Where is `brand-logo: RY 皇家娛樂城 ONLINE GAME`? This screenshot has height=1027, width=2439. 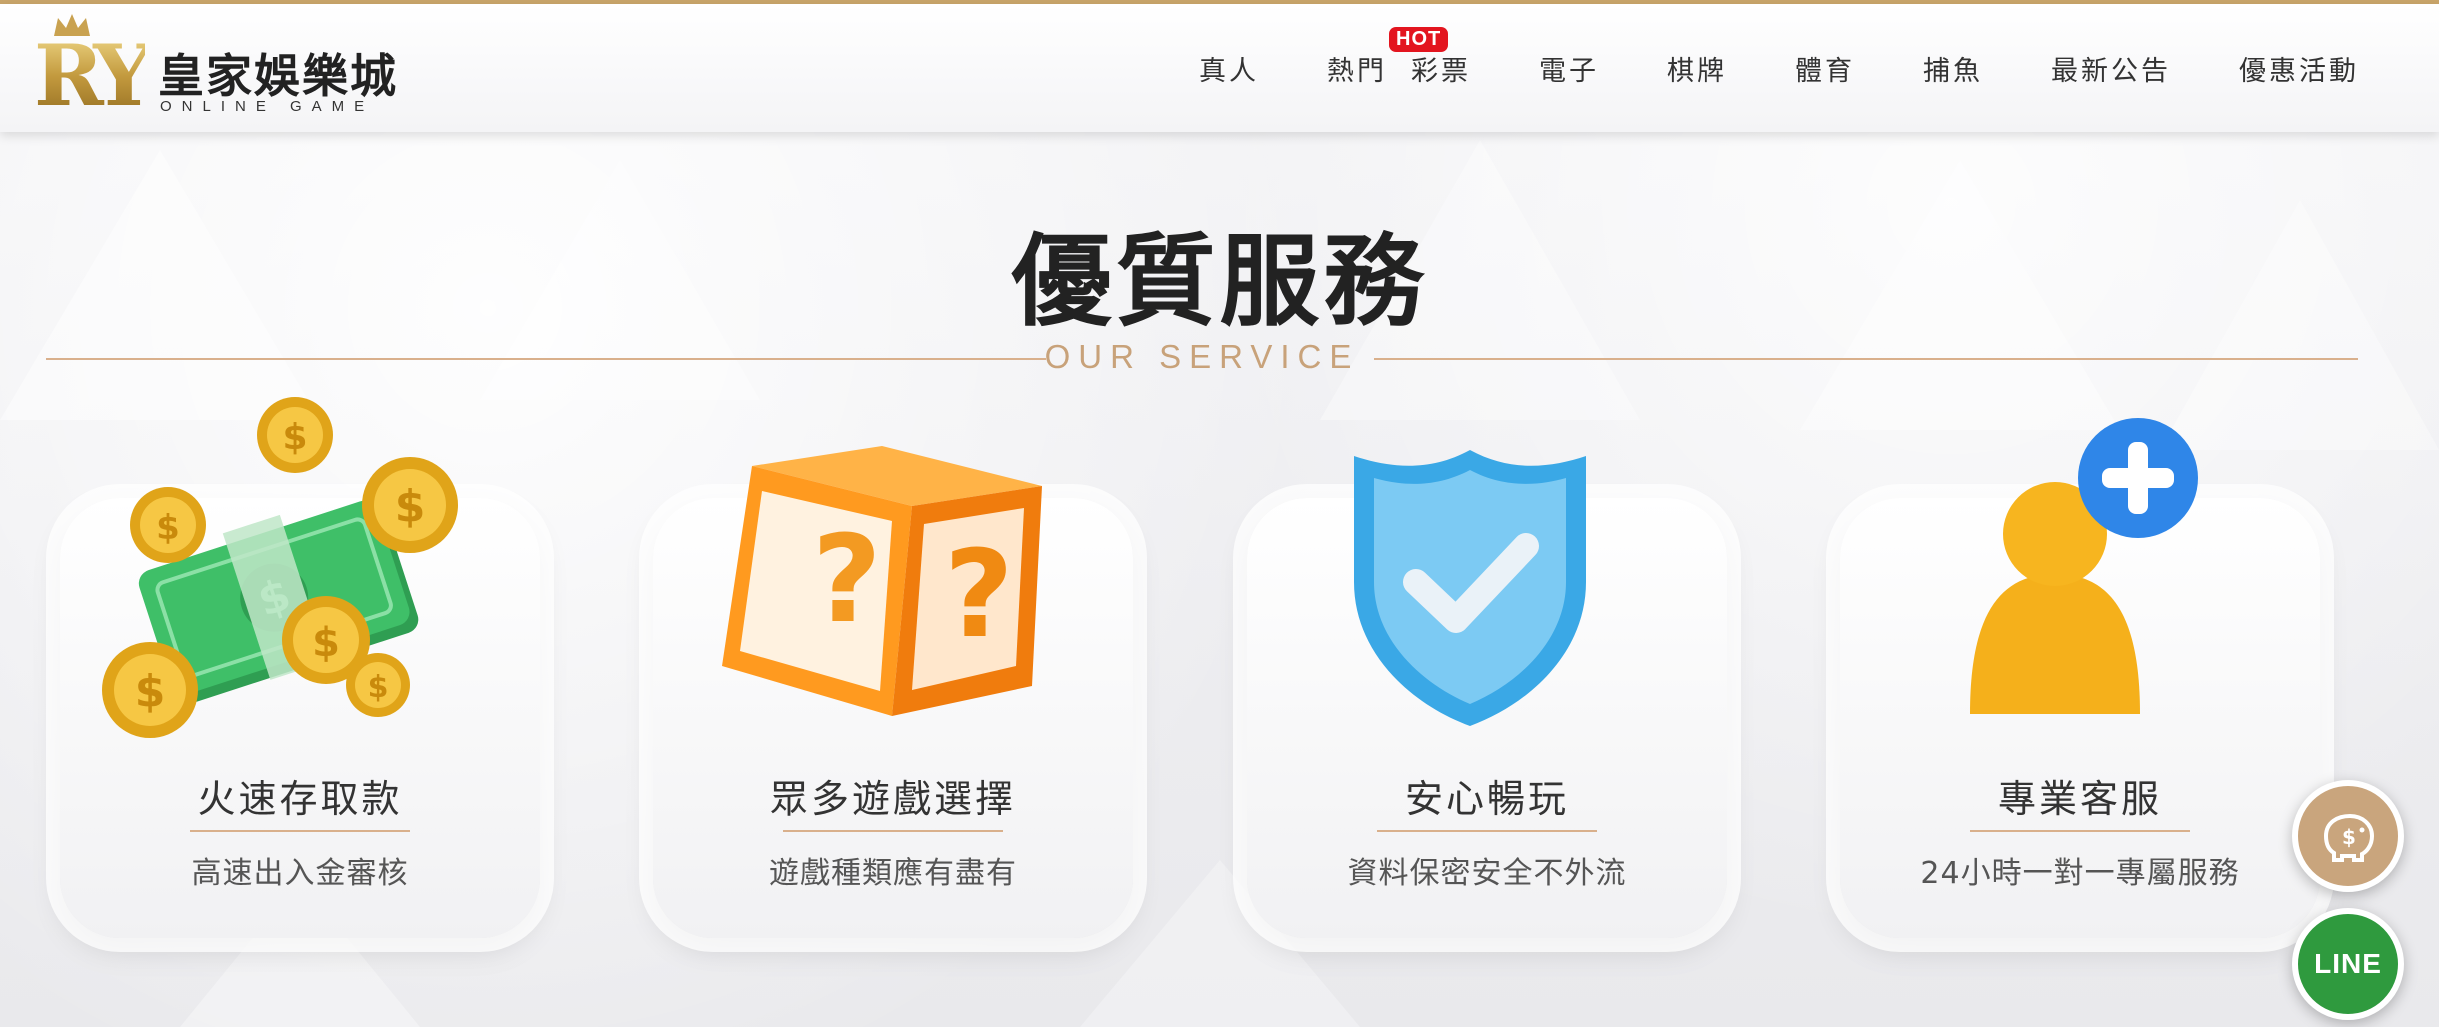
brand-logo: RY 皇家娛樂城 ONLINE GAME is located at coordinates (219, 69).